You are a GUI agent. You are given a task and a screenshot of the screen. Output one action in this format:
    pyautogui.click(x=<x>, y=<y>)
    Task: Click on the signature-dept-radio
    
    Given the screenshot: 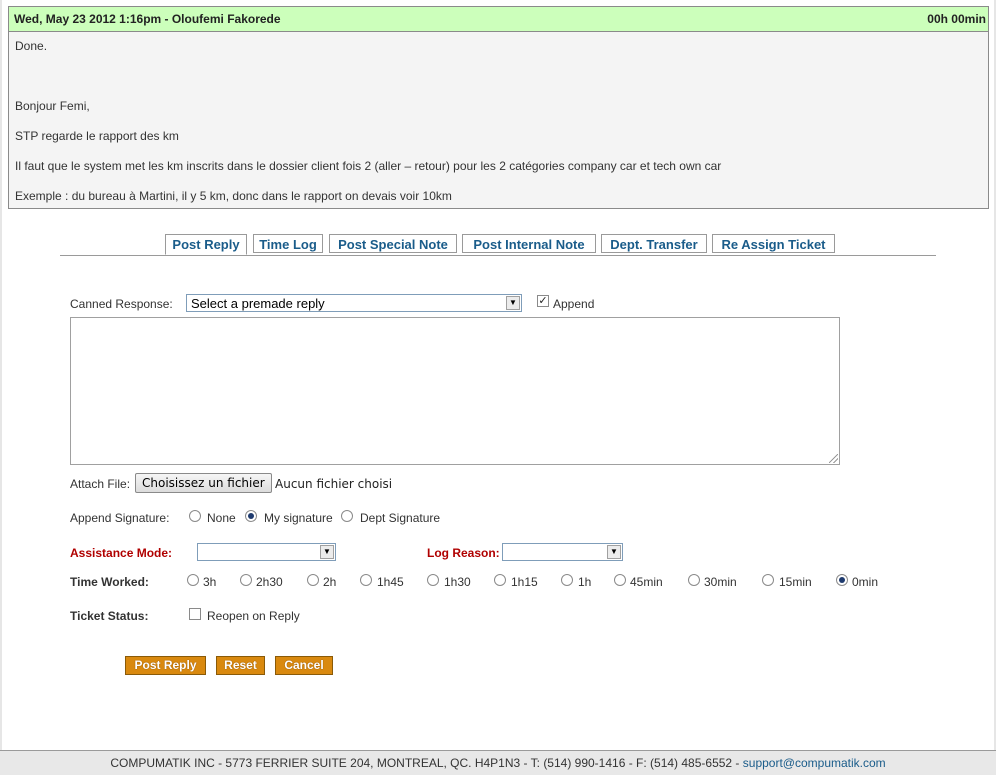 What is the action you would take?
    pyautogui.click(x=347, y=516)
    